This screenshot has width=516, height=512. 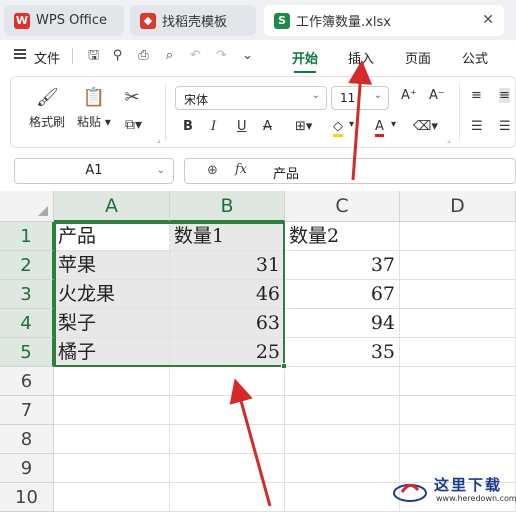 I want to click on column-header-c: C, so click(x=342, y=206).